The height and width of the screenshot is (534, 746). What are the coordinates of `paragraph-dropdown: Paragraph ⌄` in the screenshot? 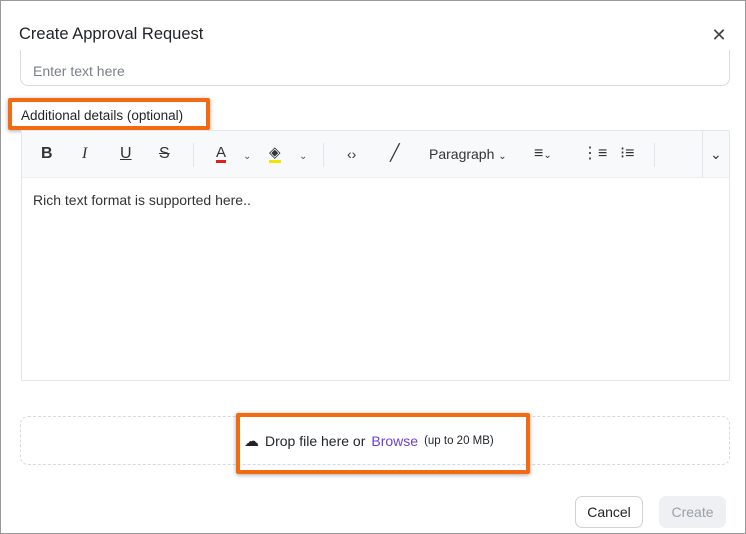 It's located at (468, 155).